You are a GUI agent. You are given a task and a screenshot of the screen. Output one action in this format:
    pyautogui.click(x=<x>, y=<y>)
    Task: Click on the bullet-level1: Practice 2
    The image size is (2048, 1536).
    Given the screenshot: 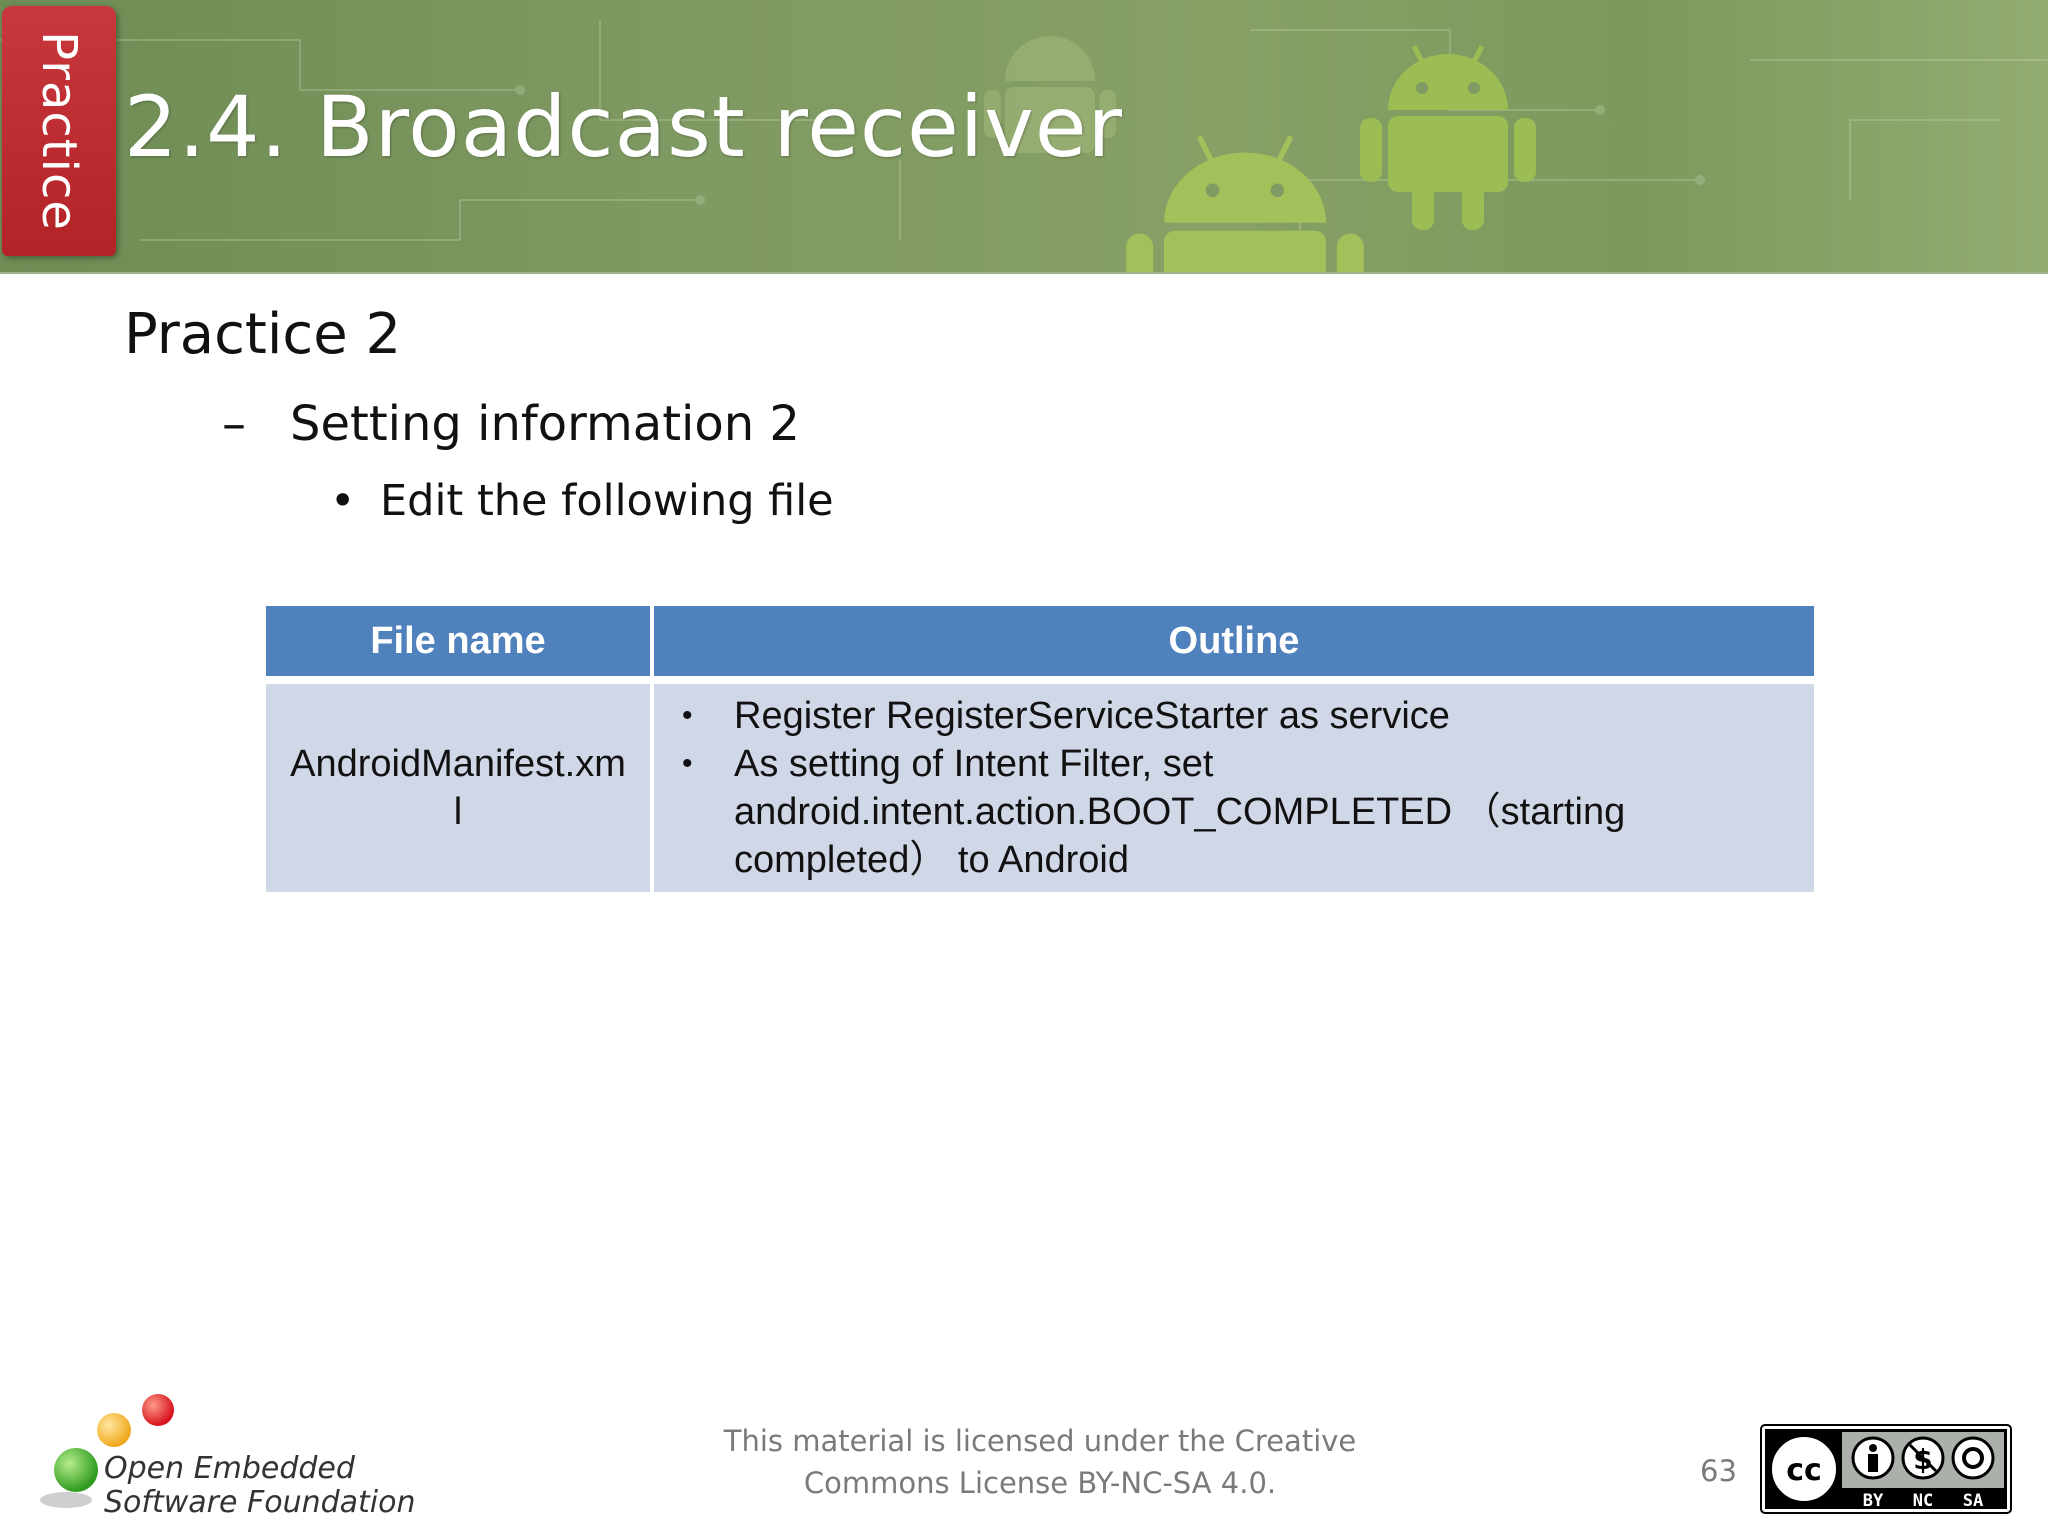 What is the action you would take?
    pyautogui.click(x=263, y=334)
    